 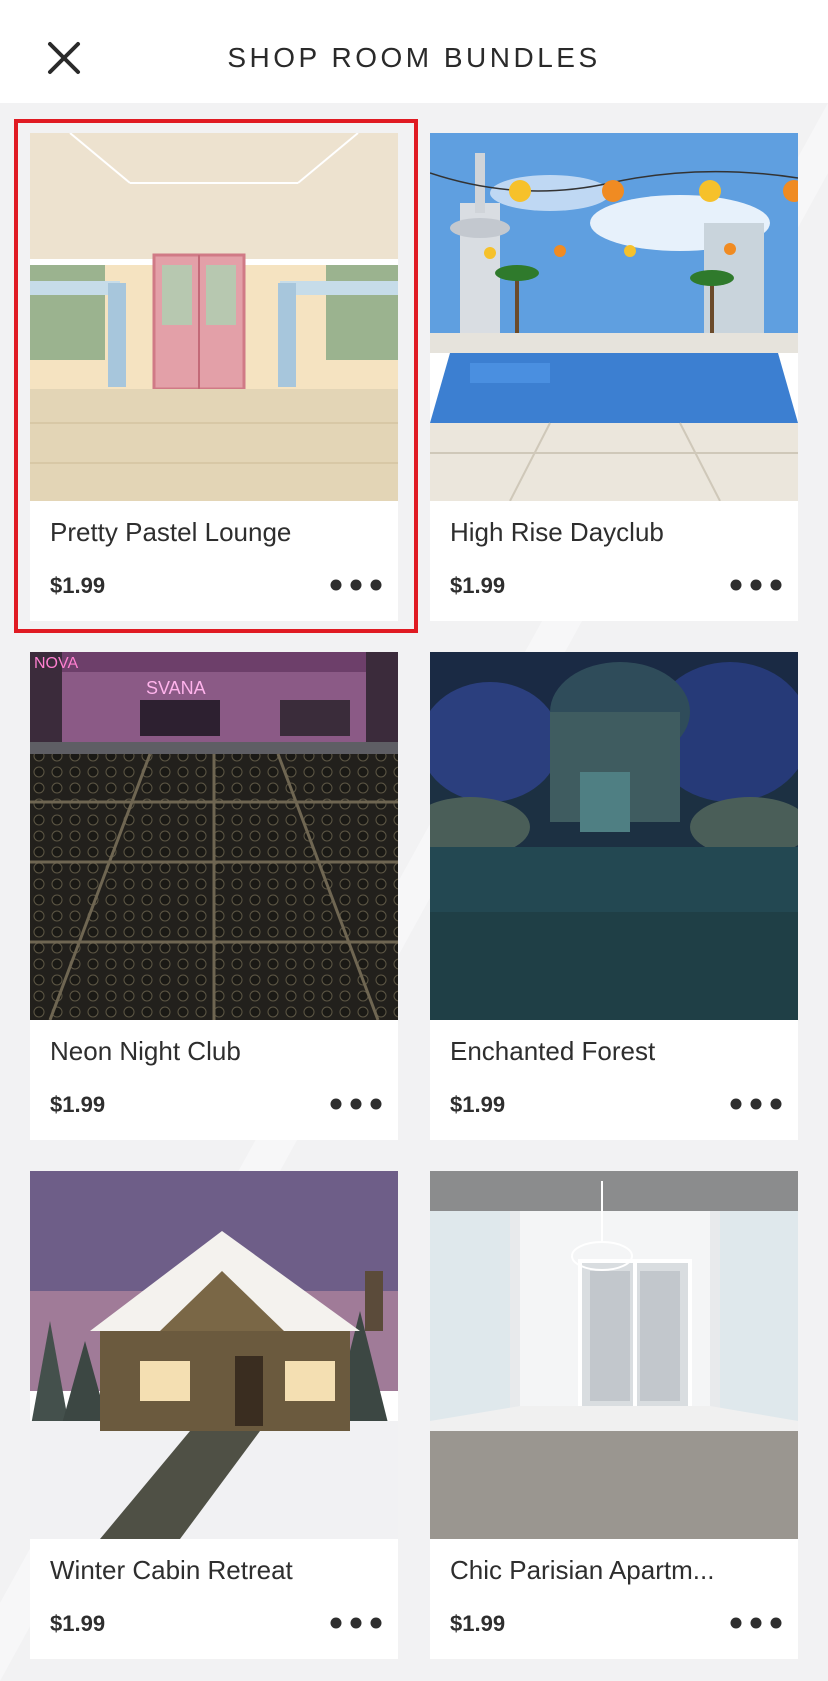 What do you see at coordinates (145, 1051) in the screenshot?
I see `bundle-name: Neon Night Club` at bounding box center [145, 1051].